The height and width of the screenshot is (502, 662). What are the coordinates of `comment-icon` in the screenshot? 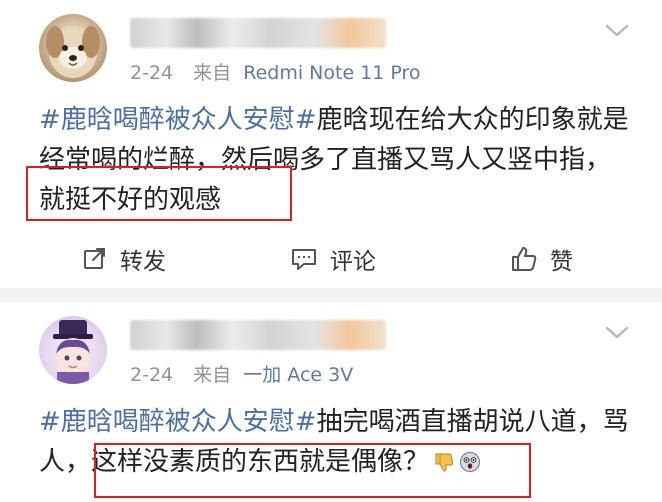 It's located at (304, 259).